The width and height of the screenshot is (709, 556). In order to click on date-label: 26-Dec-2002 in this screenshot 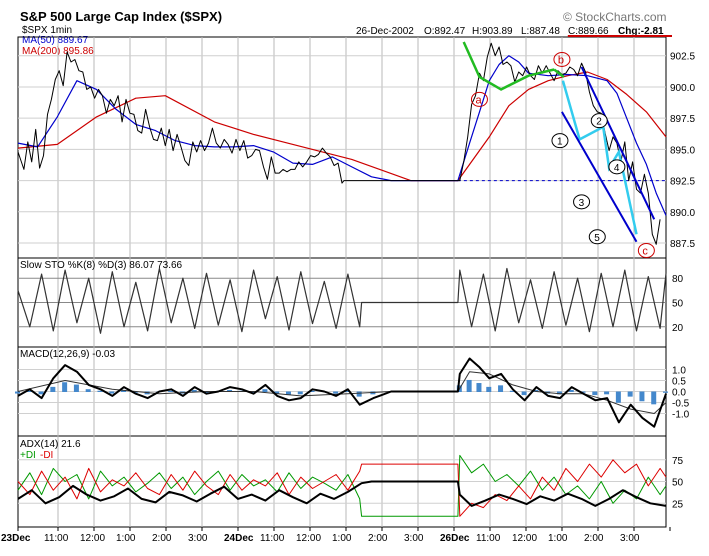, I will do `click(385, 31)`.